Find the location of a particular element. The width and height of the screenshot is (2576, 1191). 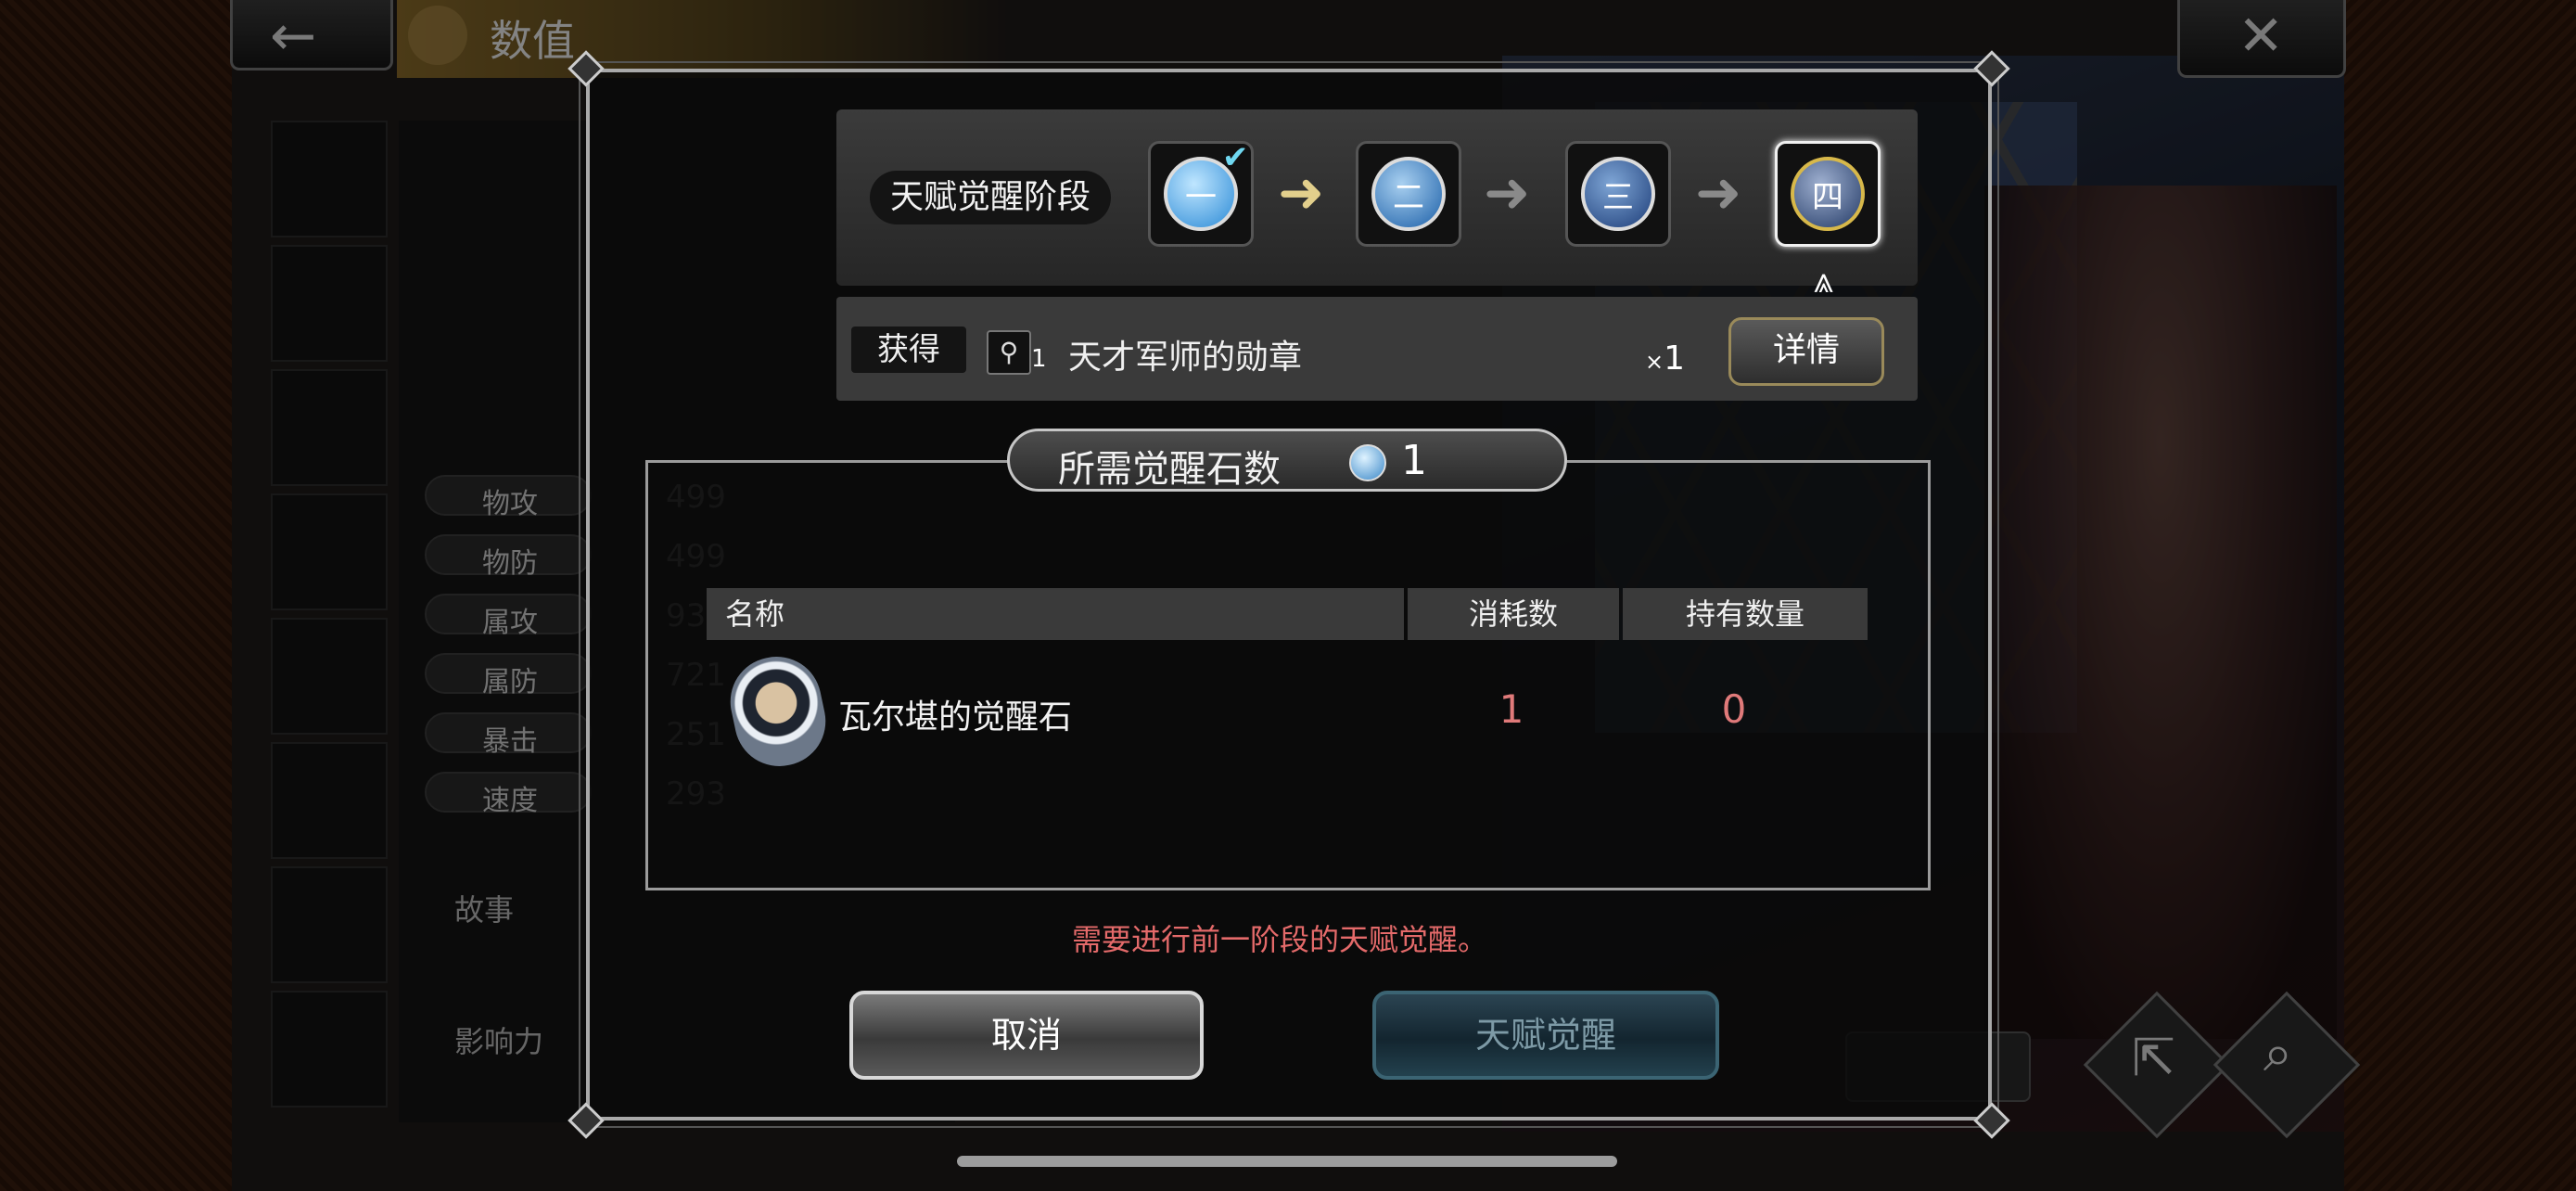

awaken-button: 天赋觉醒 is located at coordinates (1545, 1035).